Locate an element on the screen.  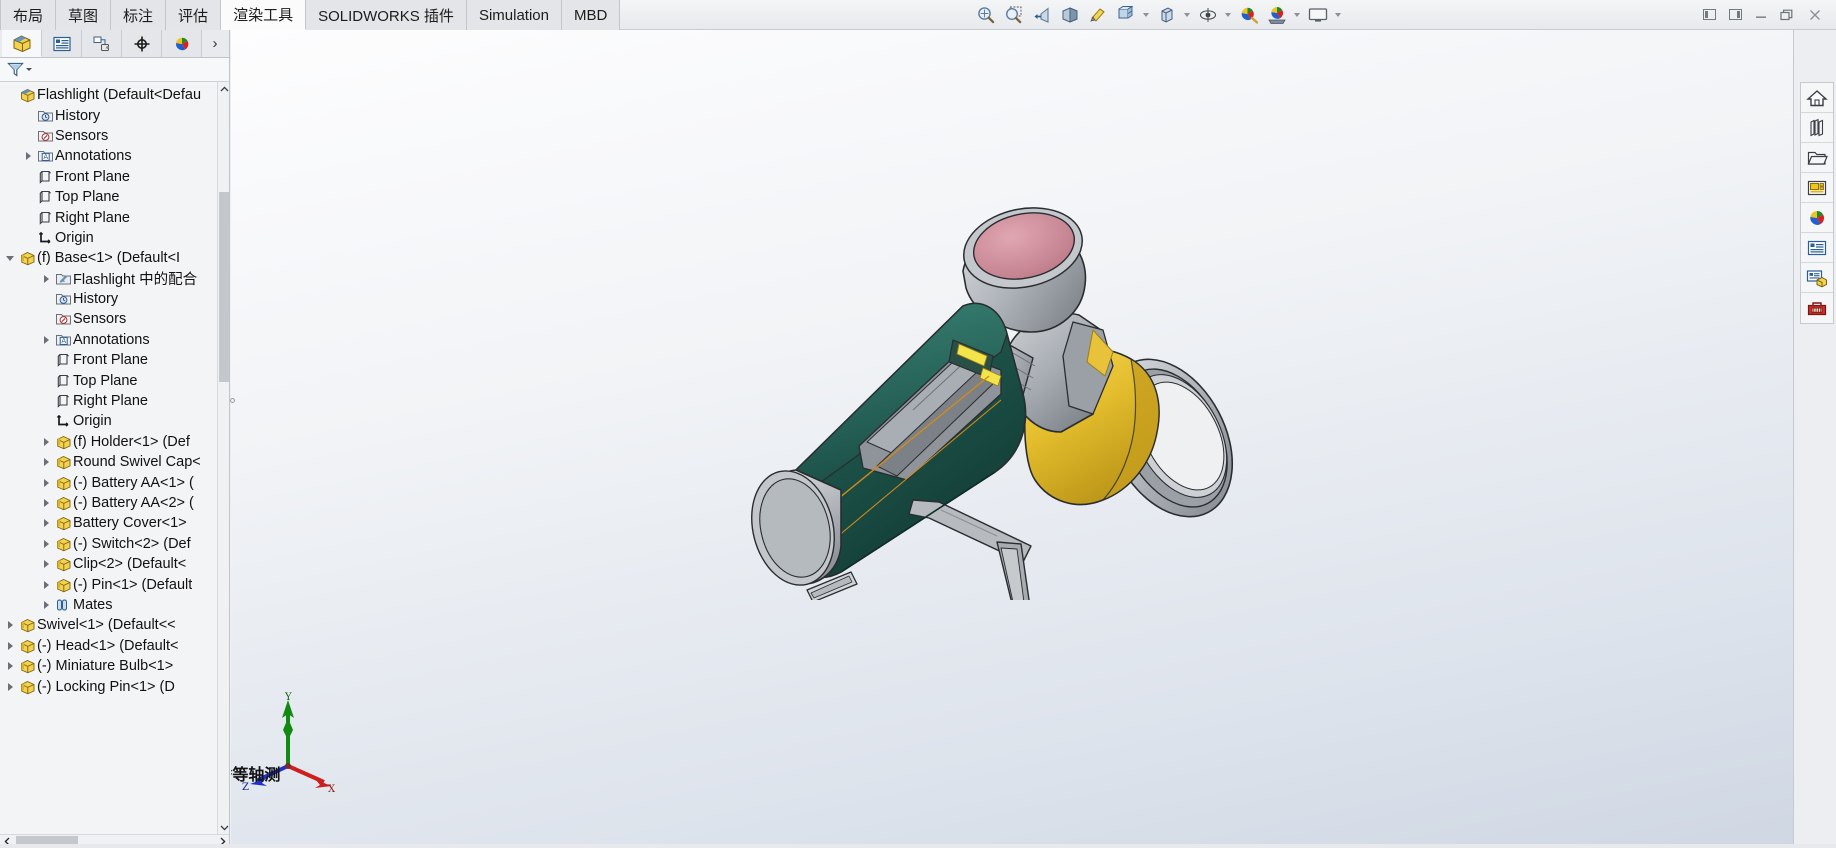
dimxpert-manager-tab is located at coordinates (142, 43).